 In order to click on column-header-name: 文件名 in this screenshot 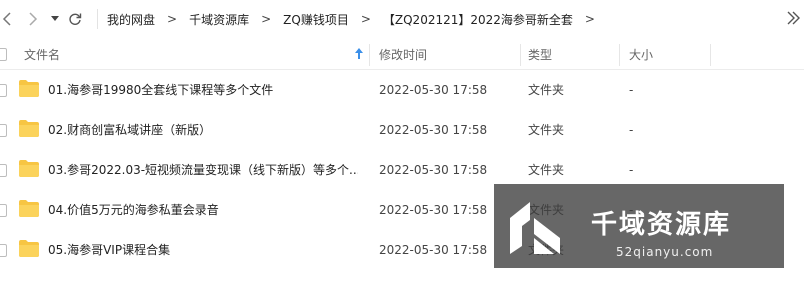, I will do `click(42, 54)`.